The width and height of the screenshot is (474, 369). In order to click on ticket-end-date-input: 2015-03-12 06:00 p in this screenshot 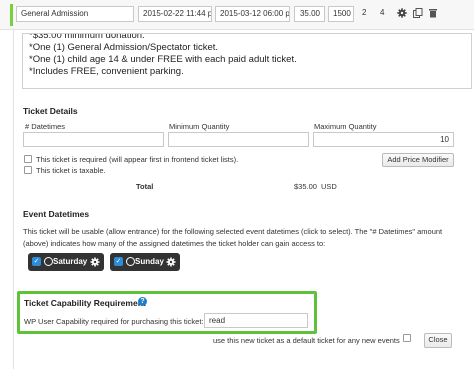, I will do `click(252, 14)`.